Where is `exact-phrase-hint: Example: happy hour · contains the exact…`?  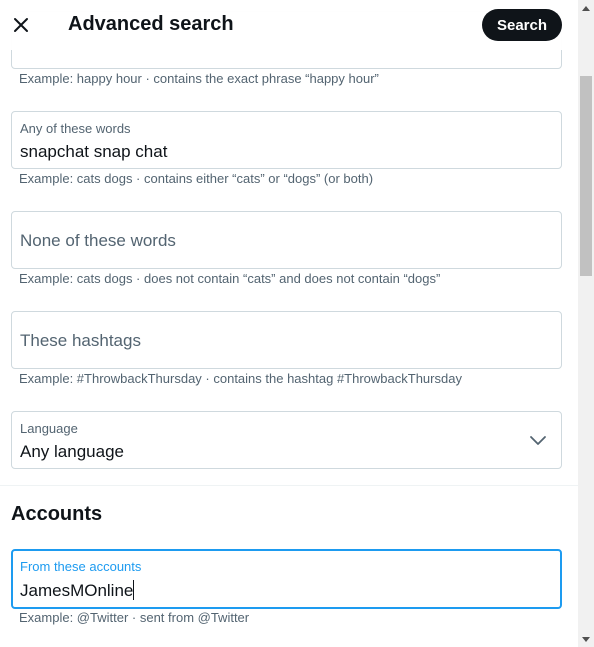 exact-phrase-hint: Example: happy hour · contains the exact… is located at coordinates (199, 78).